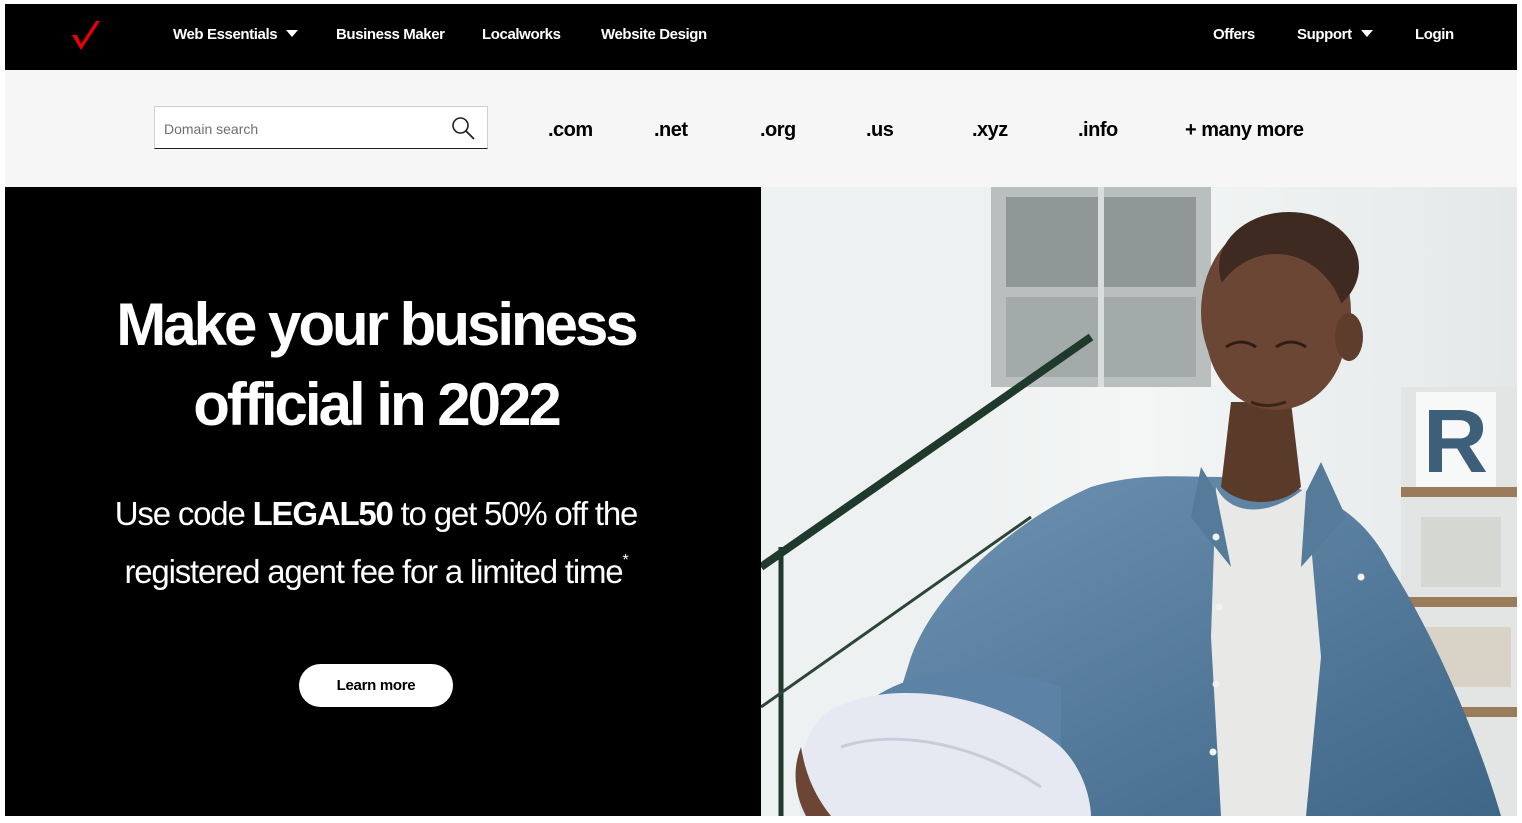 This screenshot has height=823, width=1522. I want to click on nav-web-essentials: Web Essentials, so click(236, 34).